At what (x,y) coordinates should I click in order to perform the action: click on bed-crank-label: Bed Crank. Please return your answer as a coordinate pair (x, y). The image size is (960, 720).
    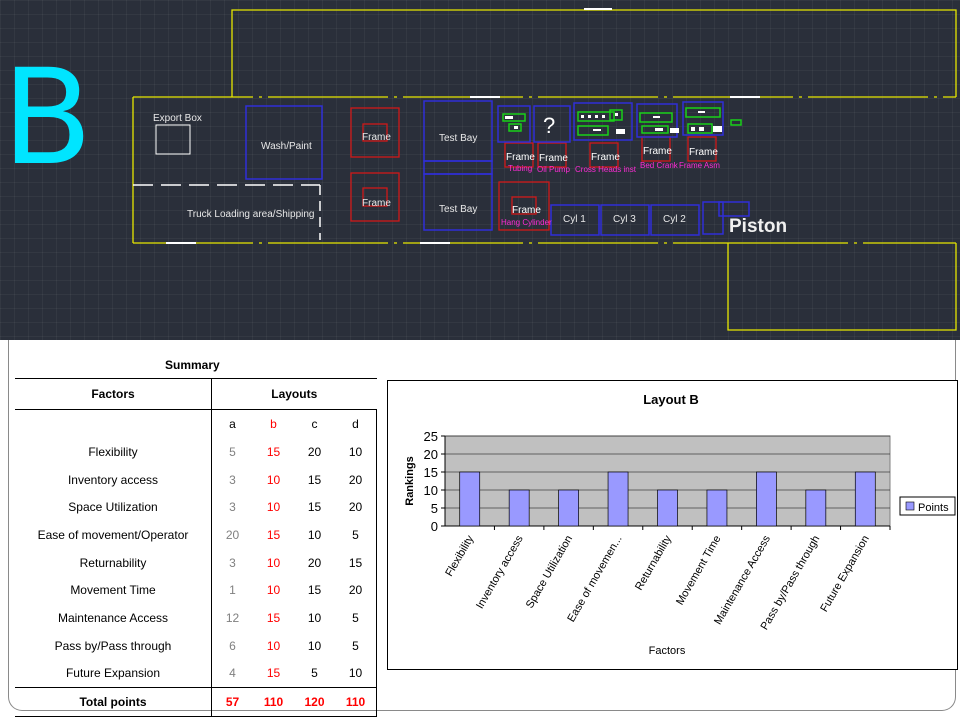
    Looking at the image, I should click on (659, 165).